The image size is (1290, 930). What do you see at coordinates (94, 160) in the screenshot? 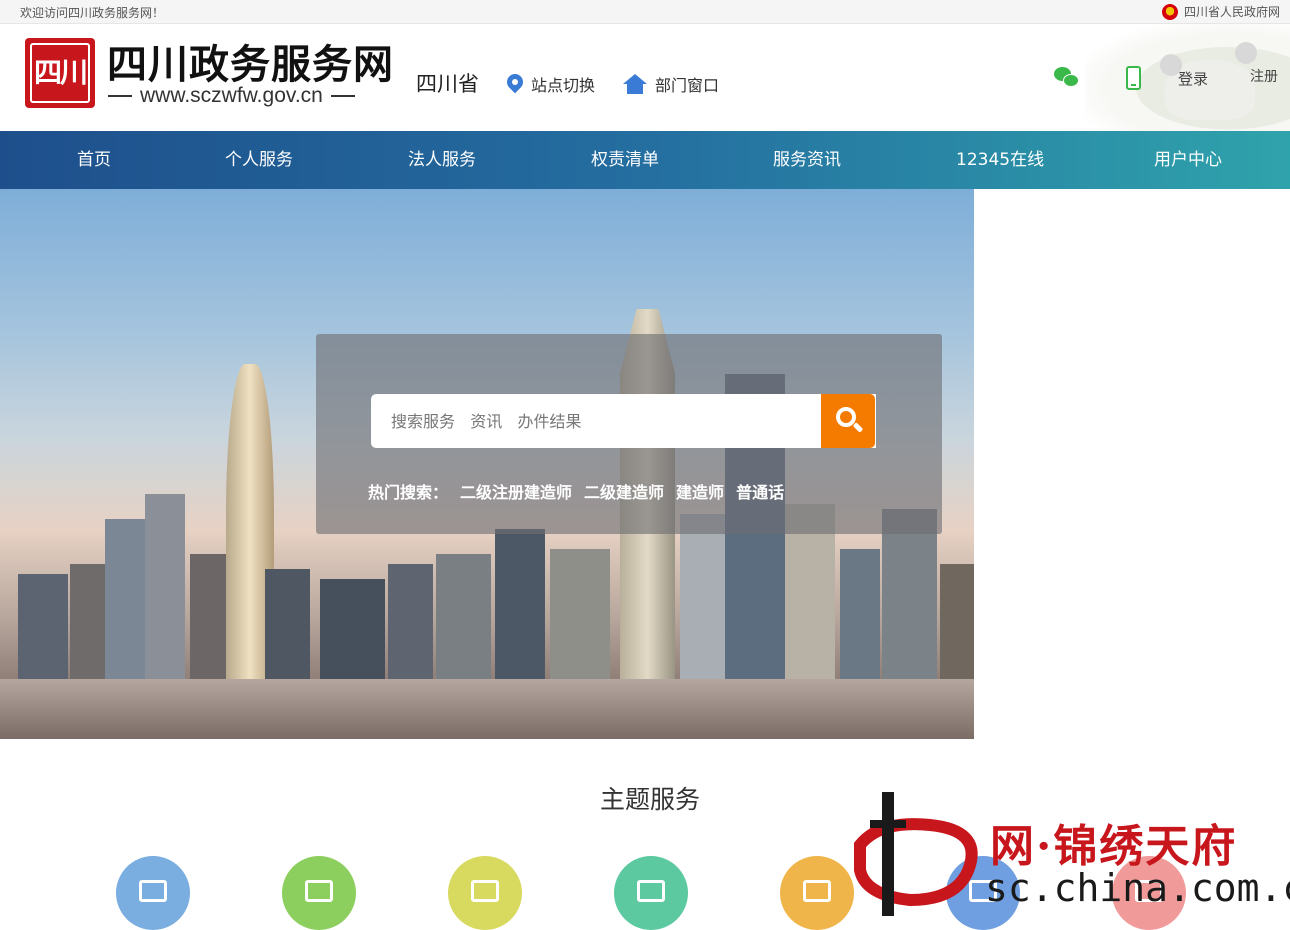
I see `nav-item-home: 首页` at bounding box center [94, 160].